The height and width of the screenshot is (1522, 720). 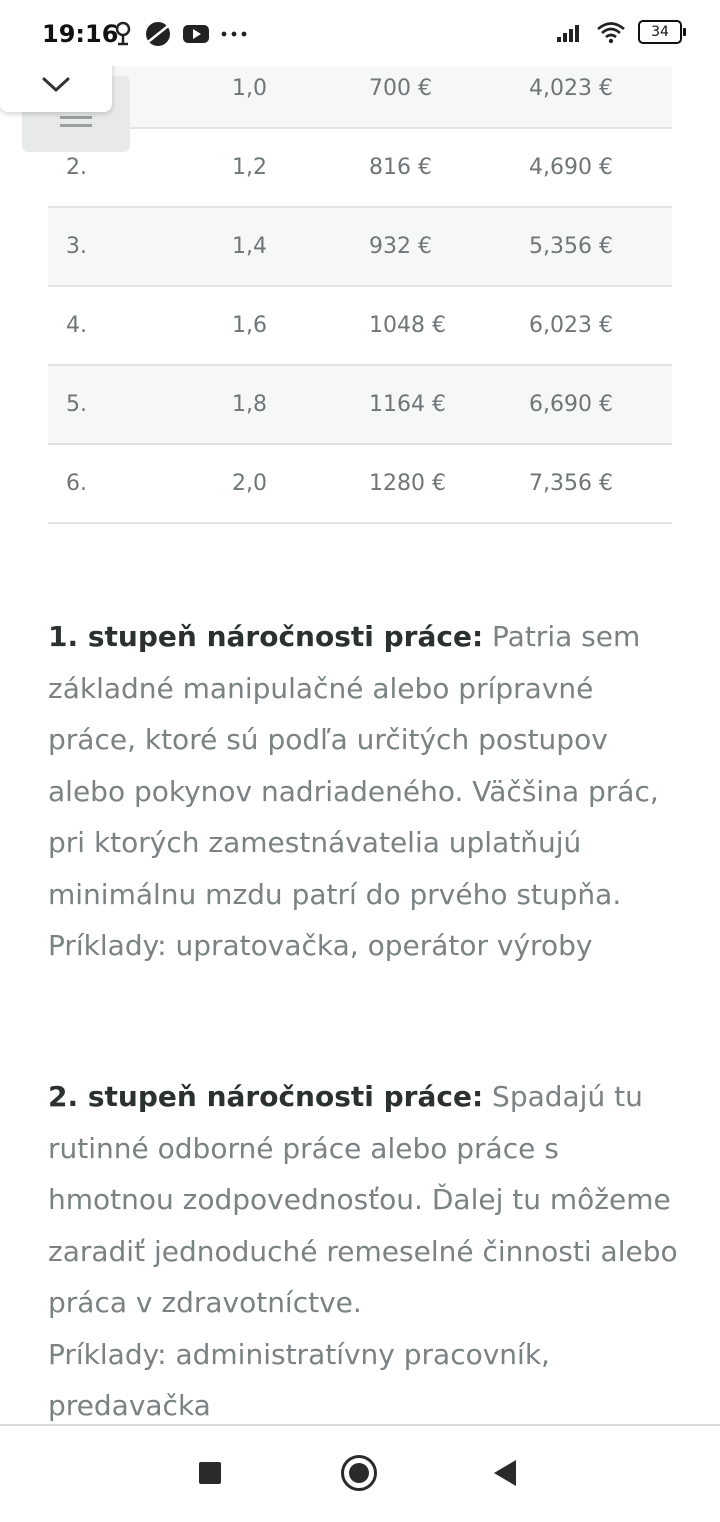 I want to click on table-cell: 1,4, so click(x=249, y=246).